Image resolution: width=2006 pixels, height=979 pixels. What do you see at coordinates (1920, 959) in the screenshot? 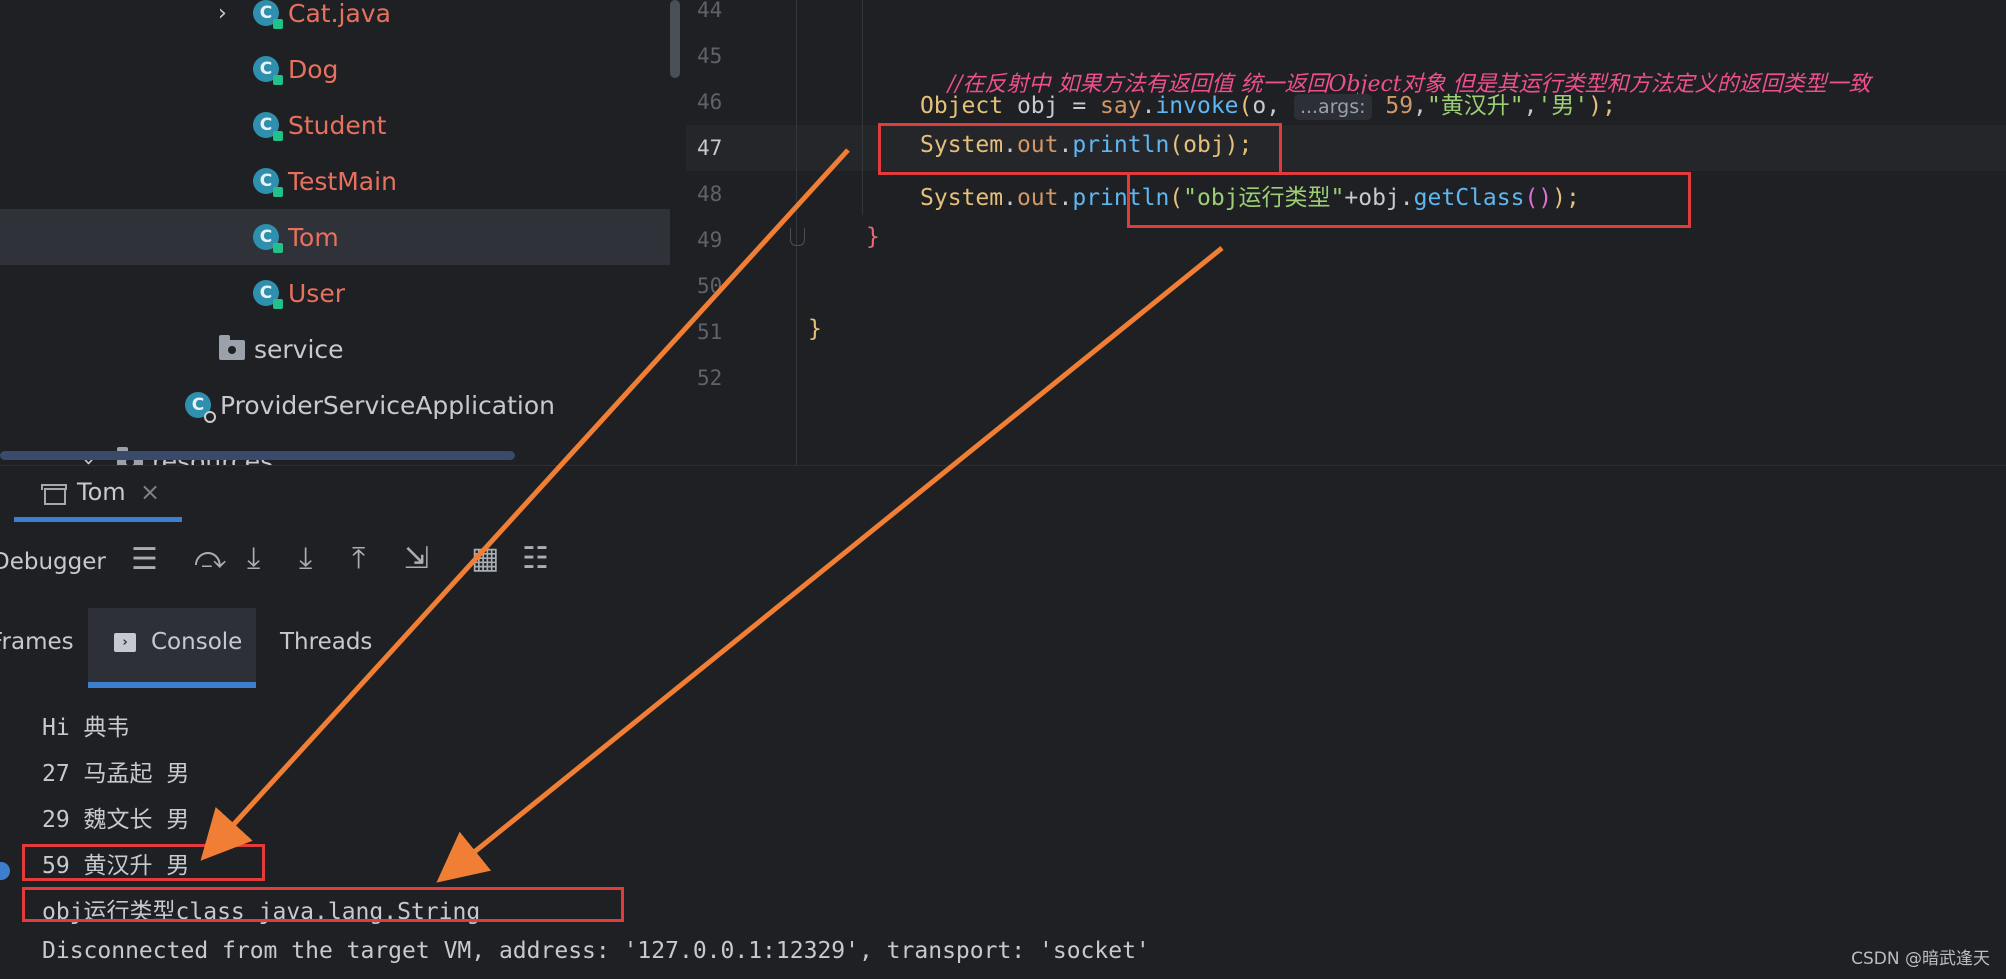
I see `watermark: CSDN @暗武逢天` at bounding box center [1920, 959].